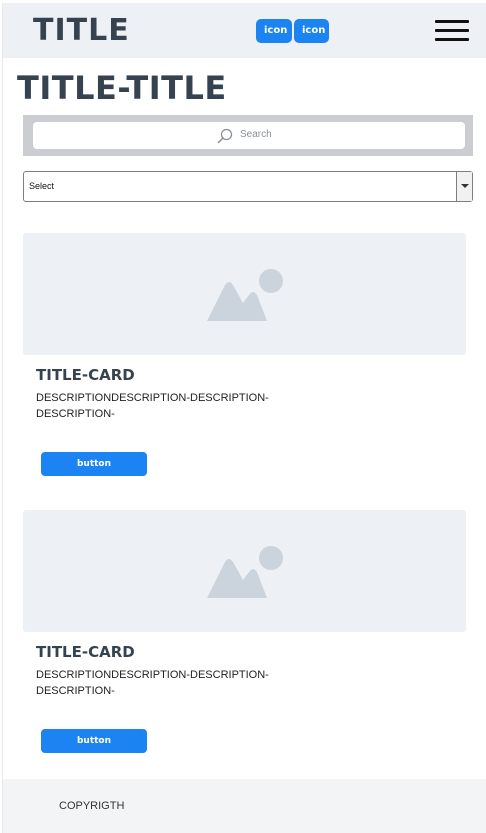 The image size is (486, 833). What do you see at coordinates (225, 136) in the screenshot?
I see `search-icon` at bounding box center [225, 136].